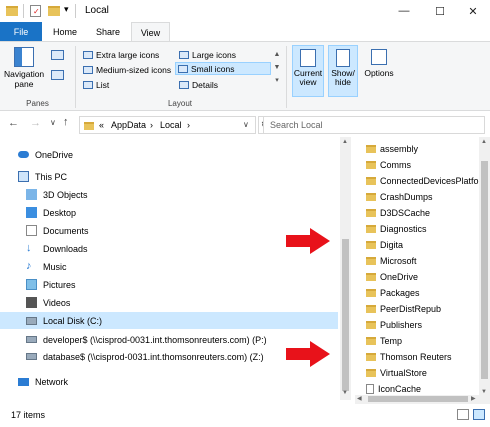 This screenshot has height=427, width=490. Describe the element at coordinates (45, 154) in the screenshot. I see `nav-onedrive: OneDrive` at that location.